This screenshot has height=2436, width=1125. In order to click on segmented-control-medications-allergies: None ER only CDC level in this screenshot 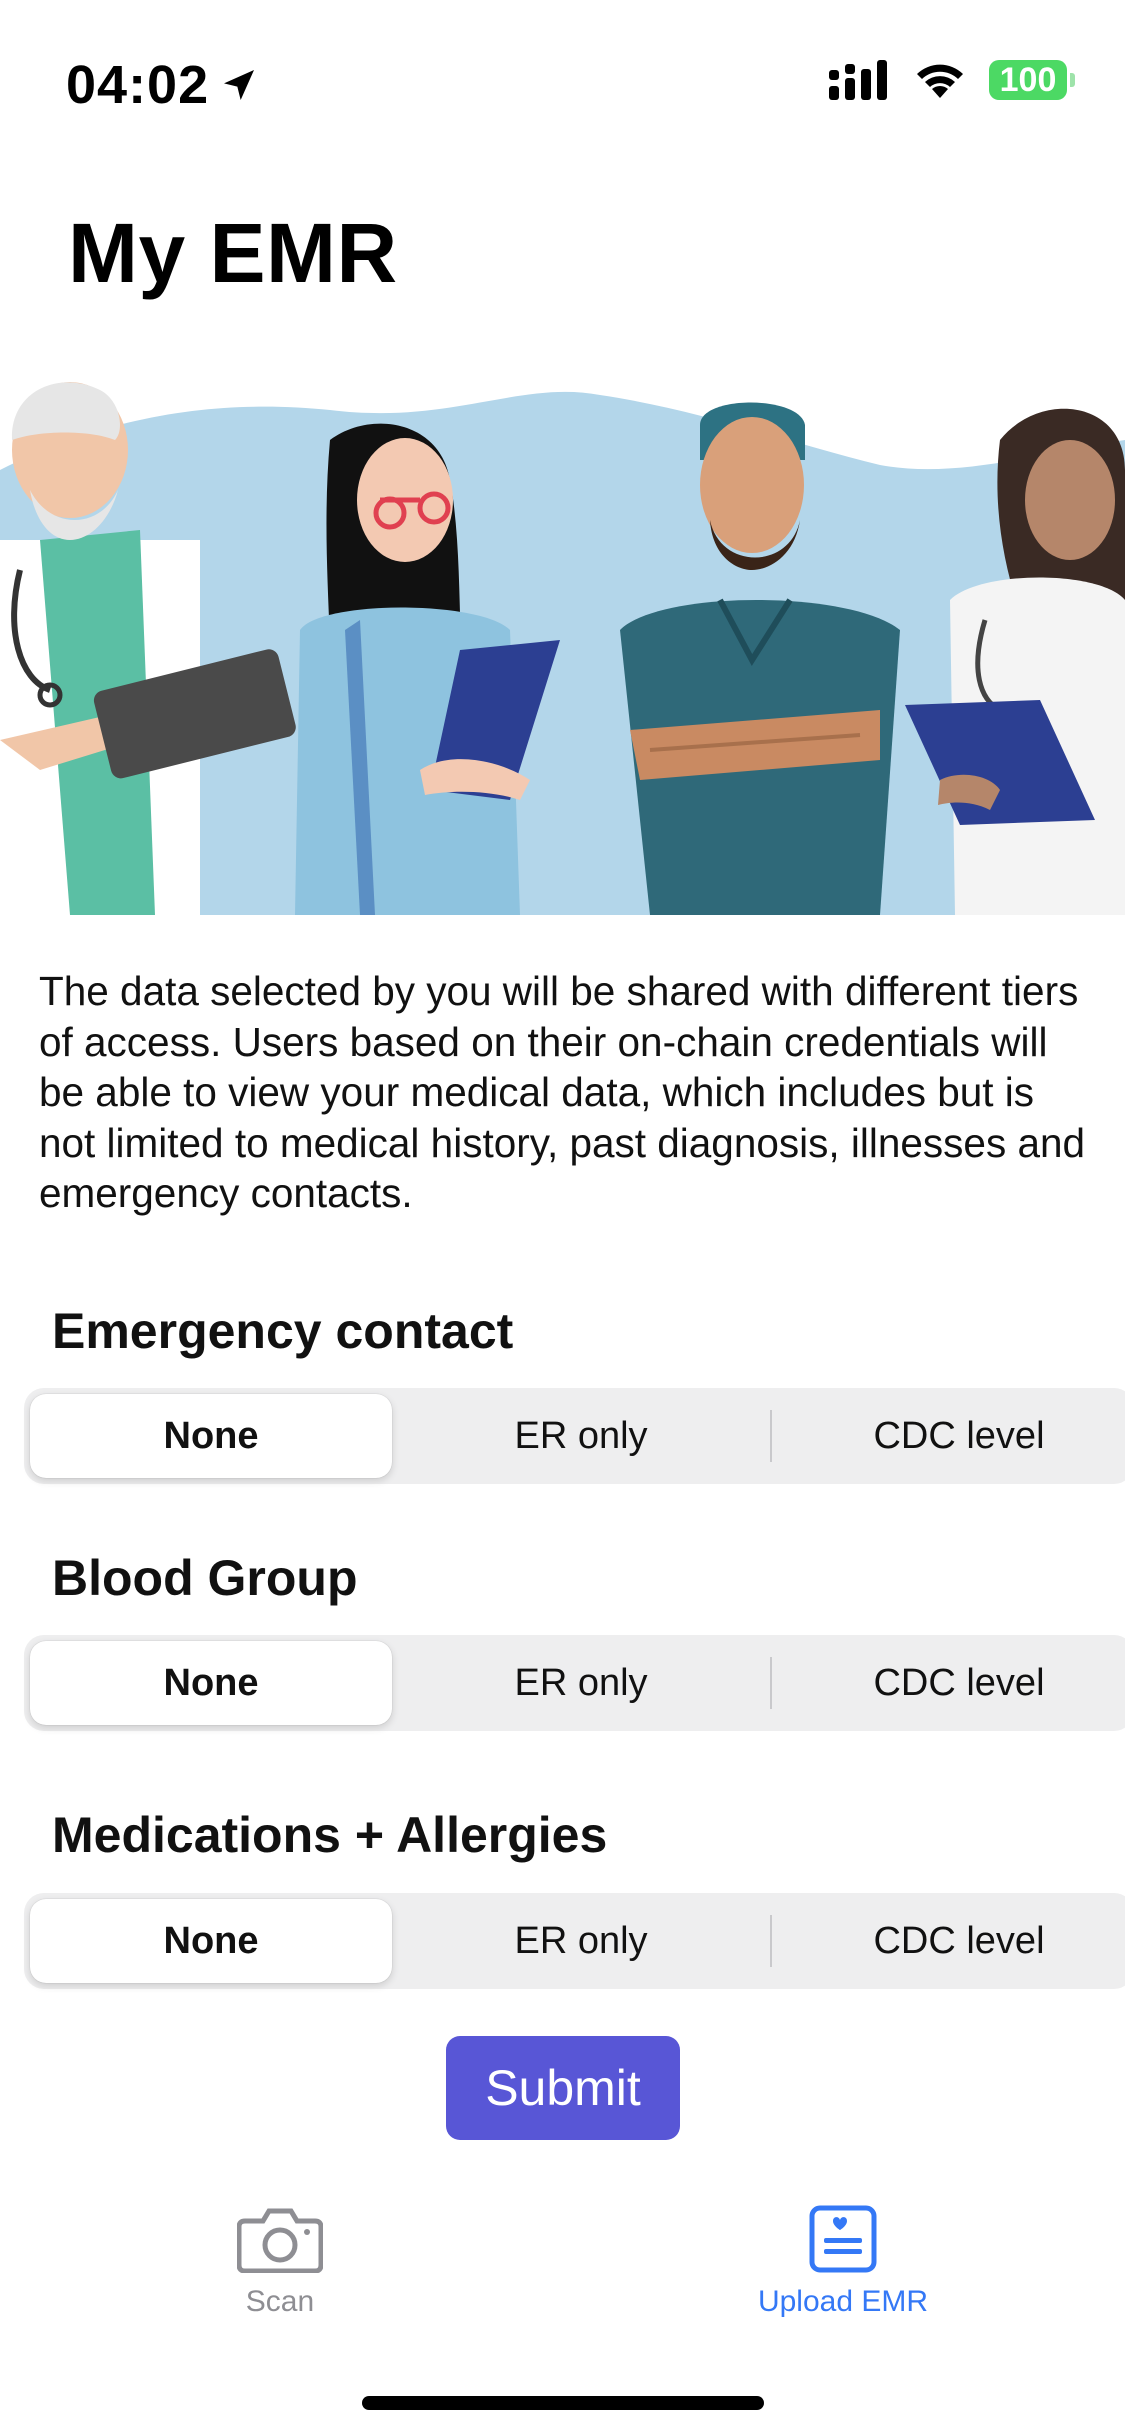, I will do `click(574, 1941)`.